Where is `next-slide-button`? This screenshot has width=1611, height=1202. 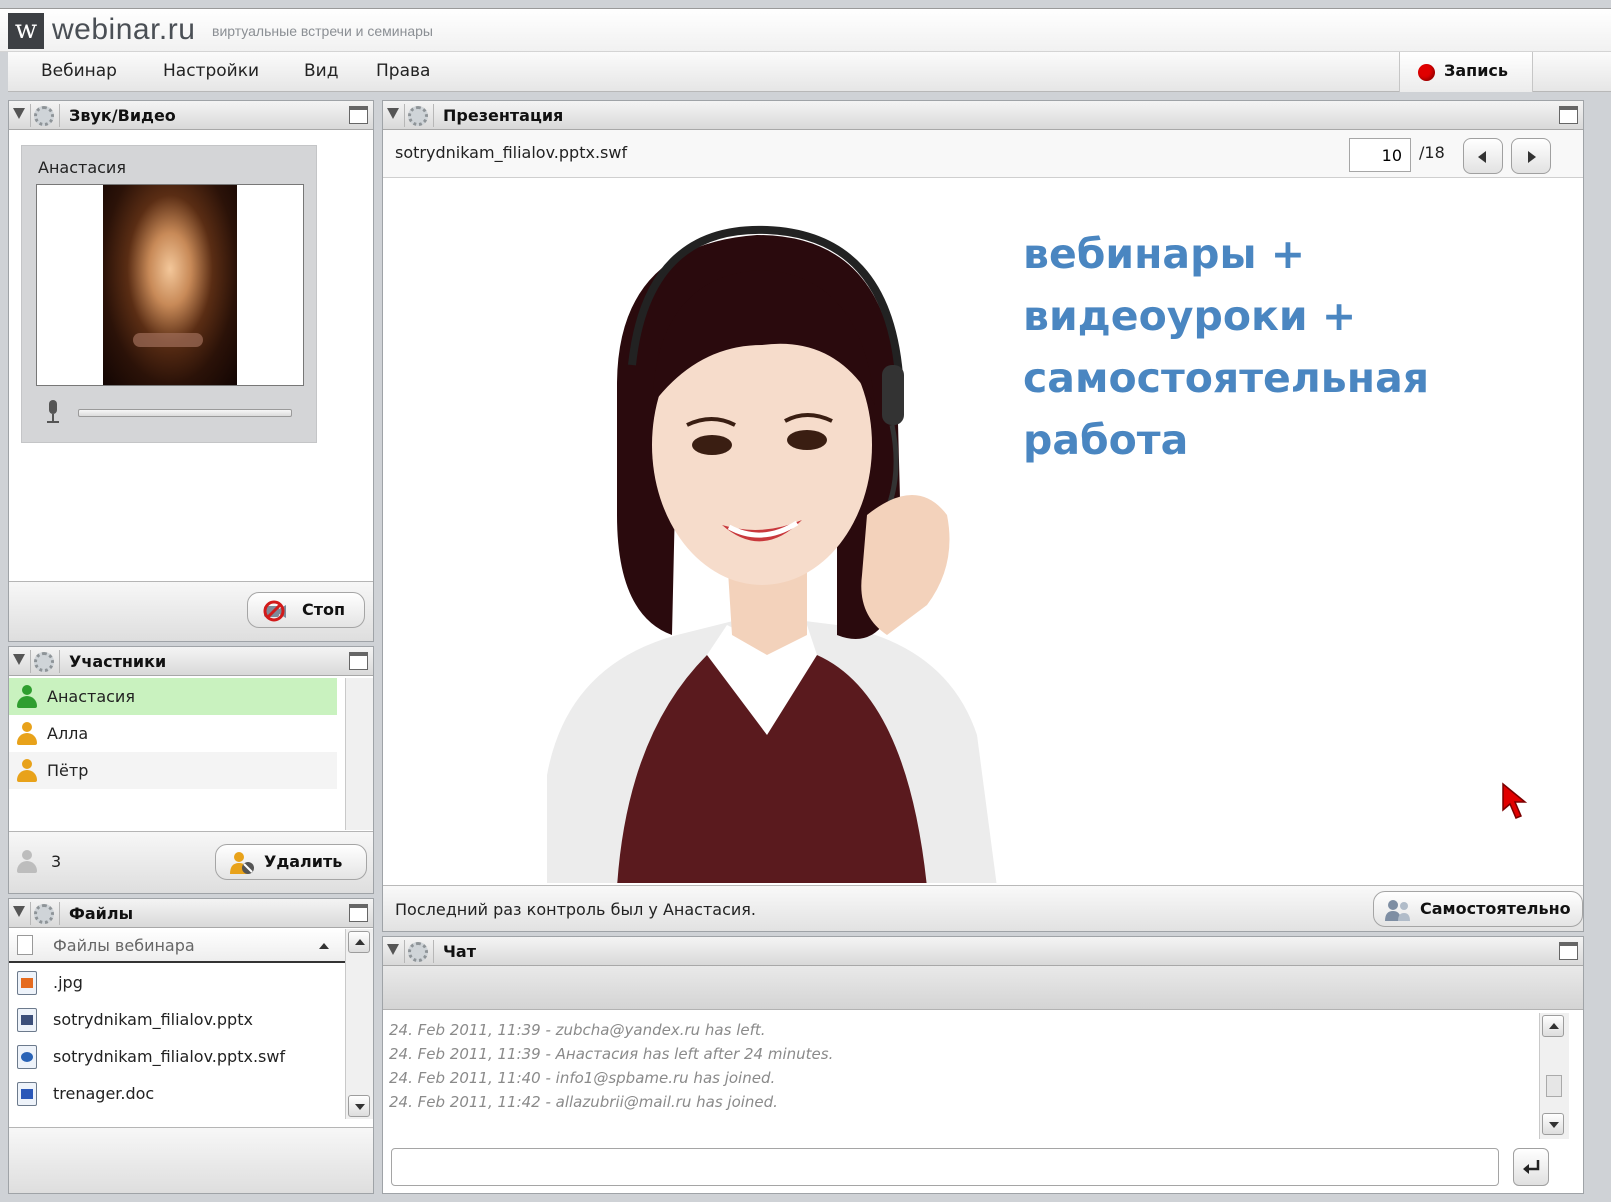 next-slide-button is located at coordinates (1531, 156).